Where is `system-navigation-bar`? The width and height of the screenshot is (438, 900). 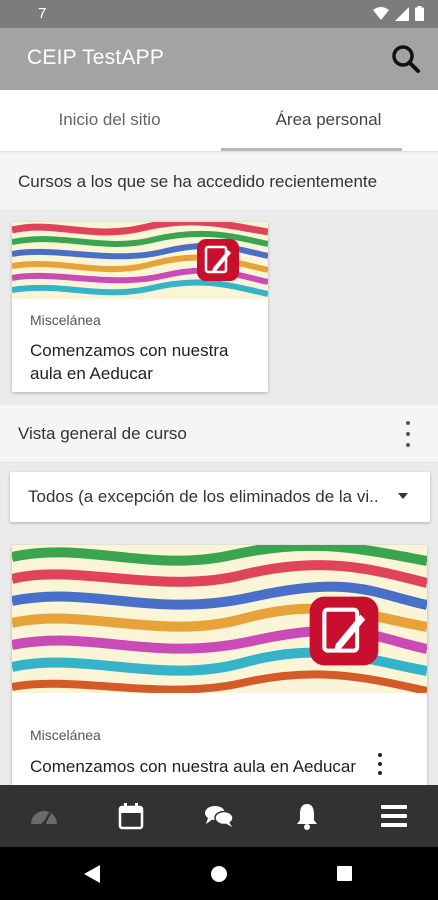
system-navigation-bar is located at coordinates (219, 873).